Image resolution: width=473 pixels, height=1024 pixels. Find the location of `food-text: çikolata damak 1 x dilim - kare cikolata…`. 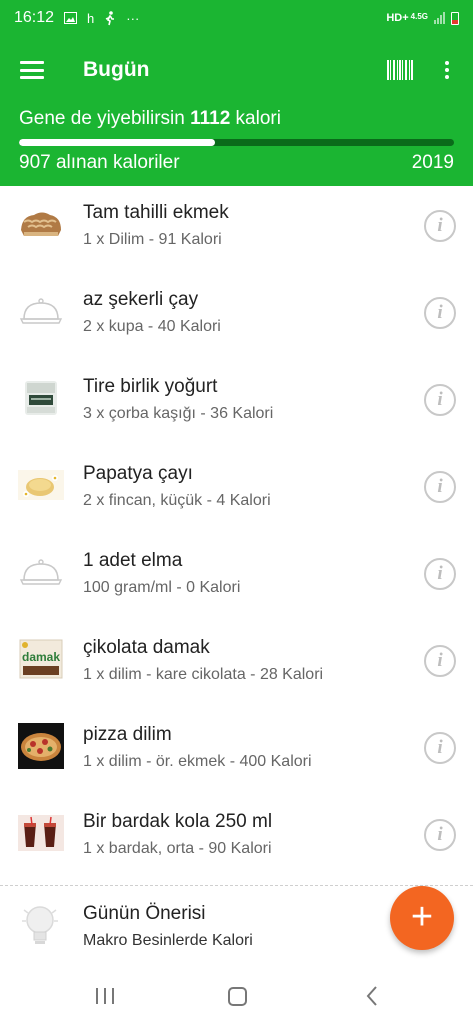

food-text: çikolata damak 1 x dilim - kare cikolata… is located at coordinates (203, 660).